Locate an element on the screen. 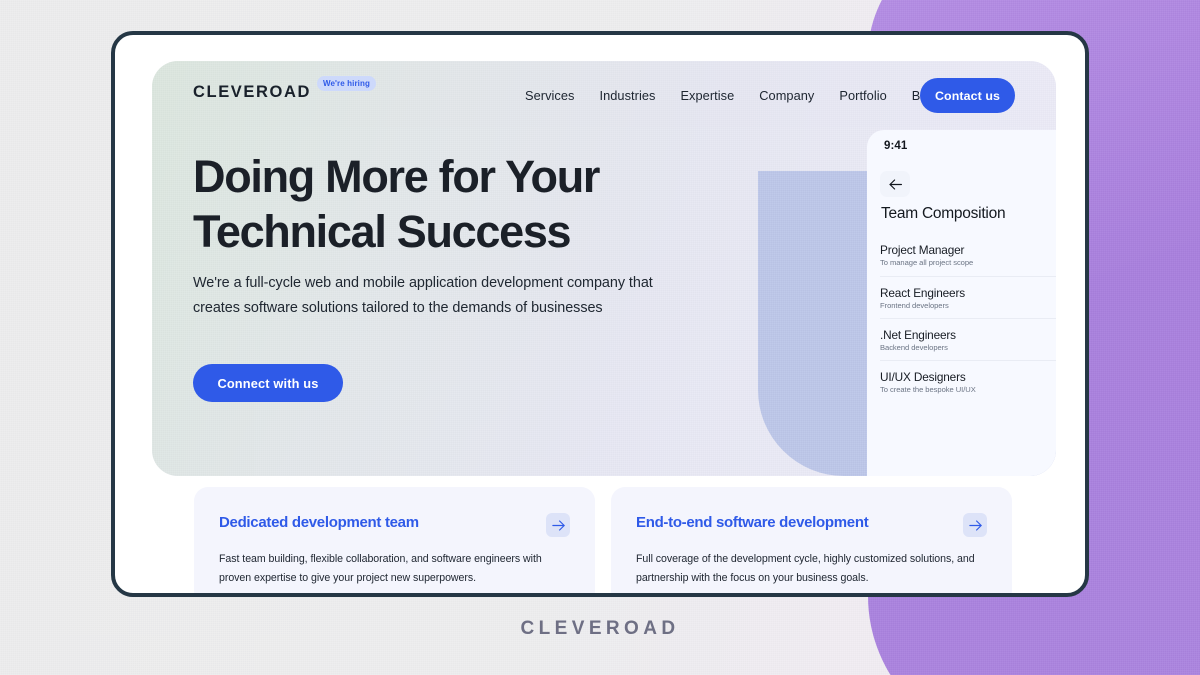 The width and height of the screenshot is (1200, 675). nav-link-industries: Industries is located at coordinates (627, 95).